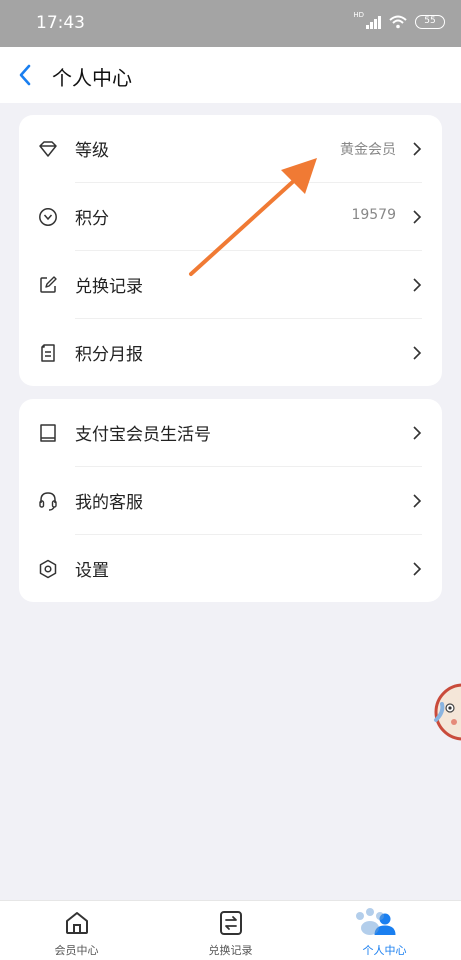 The height and width of the screenshot is (960, 461). I want to click on wifi-icon, so click(398, 22).